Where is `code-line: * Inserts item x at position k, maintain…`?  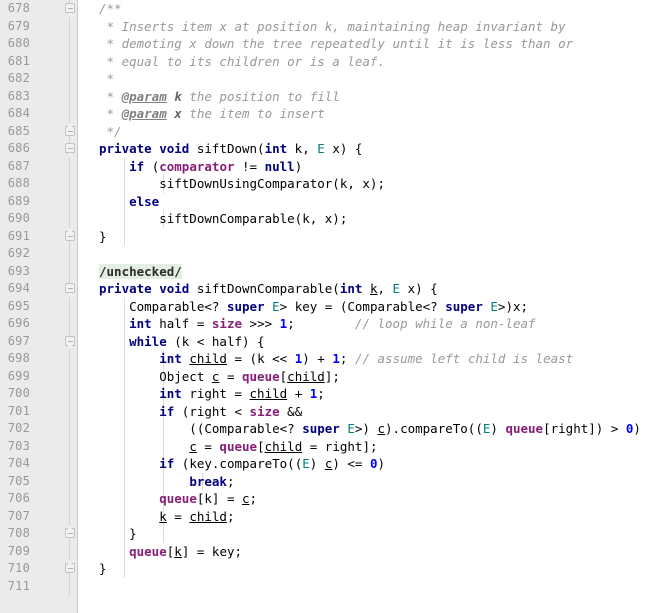
code-line: * Inserts item x at position k, maintain… is located at coordinates (366, 27).